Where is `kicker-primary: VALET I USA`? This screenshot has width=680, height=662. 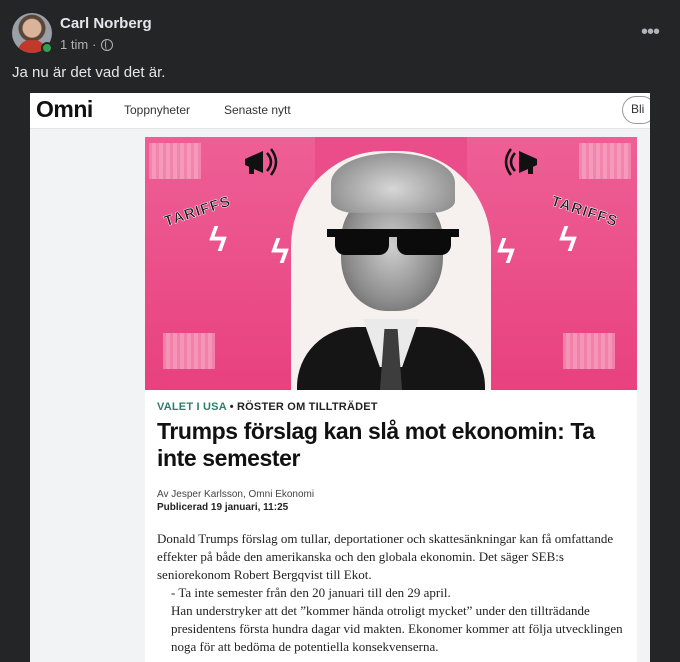
kicker-primary: VALET I USA is located at coordinates (192, 407).